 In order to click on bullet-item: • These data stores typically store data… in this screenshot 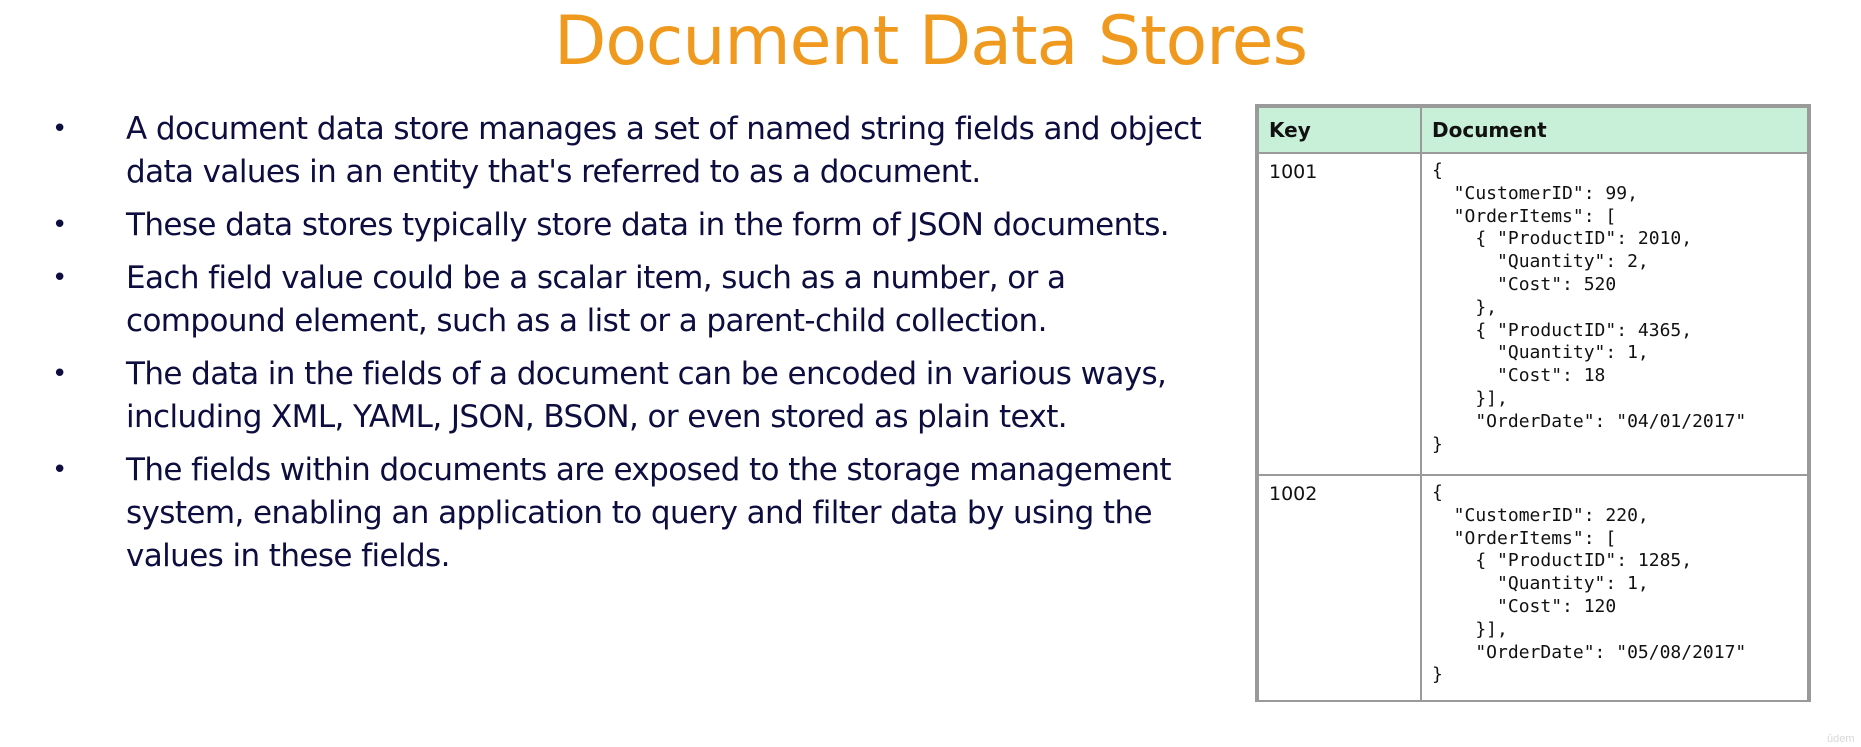, I will do `click(627, 225)`.